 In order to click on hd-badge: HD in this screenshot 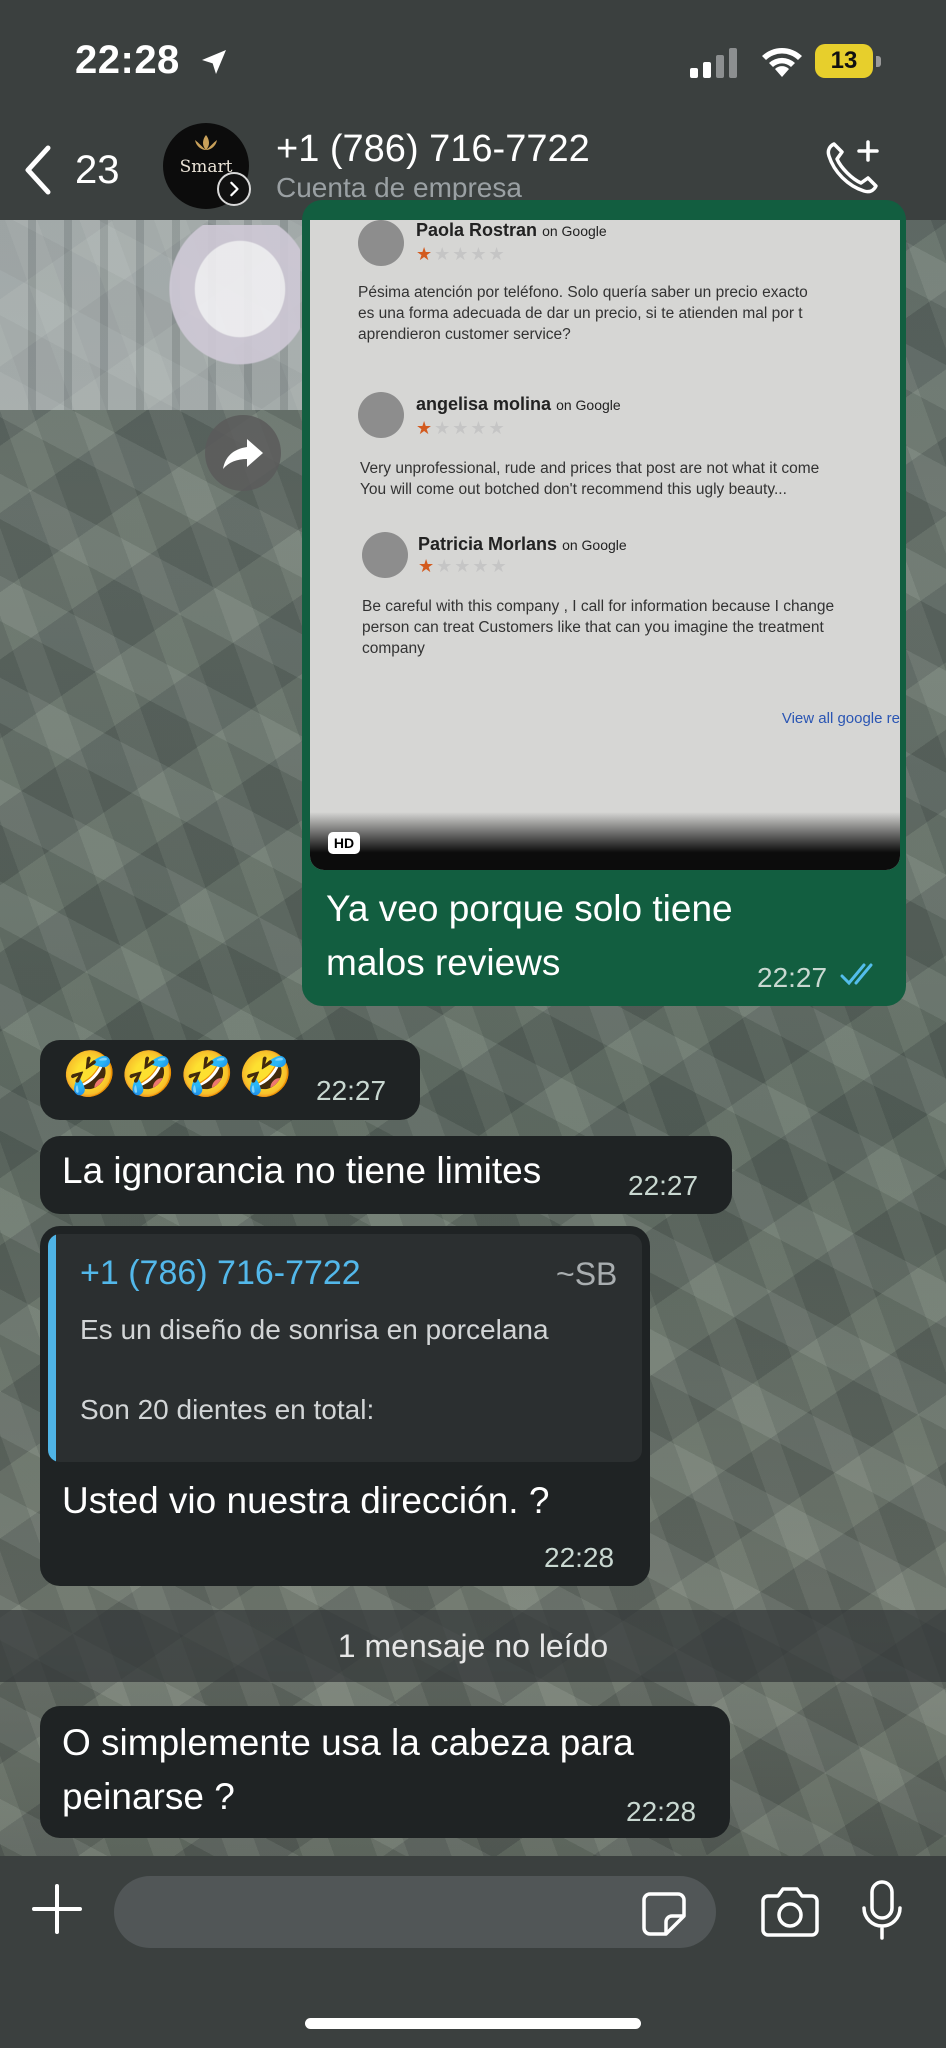, I will do `click(344, 843)`.